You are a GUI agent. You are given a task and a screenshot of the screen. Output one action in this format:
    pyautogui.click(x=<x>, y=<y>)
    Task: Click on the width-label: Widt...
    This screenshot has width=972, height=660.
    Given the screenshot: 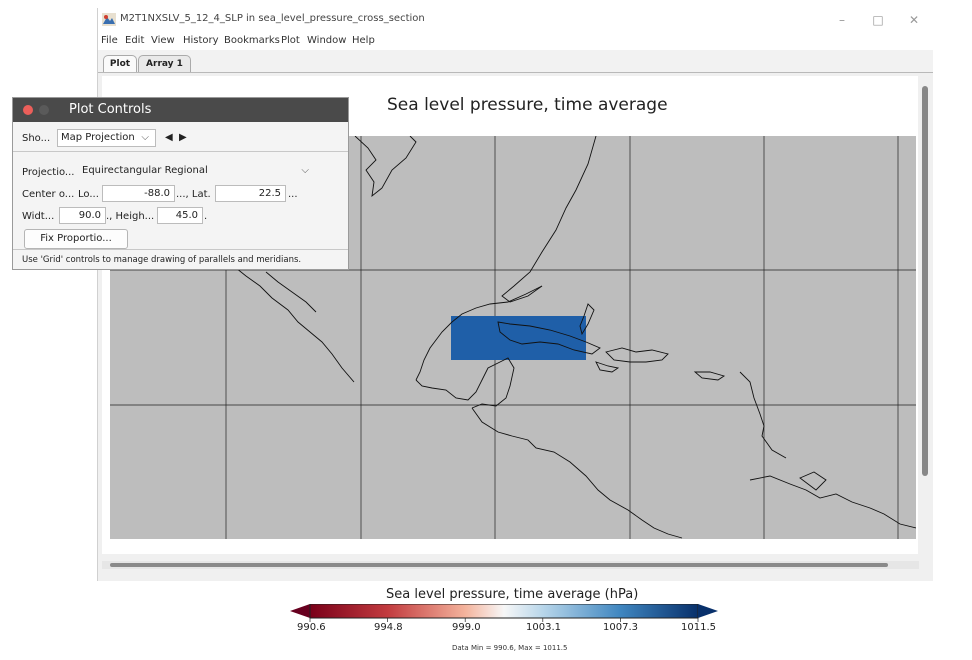 What is the action you would take?
    pyautogui.click(x=38, y=216)
    